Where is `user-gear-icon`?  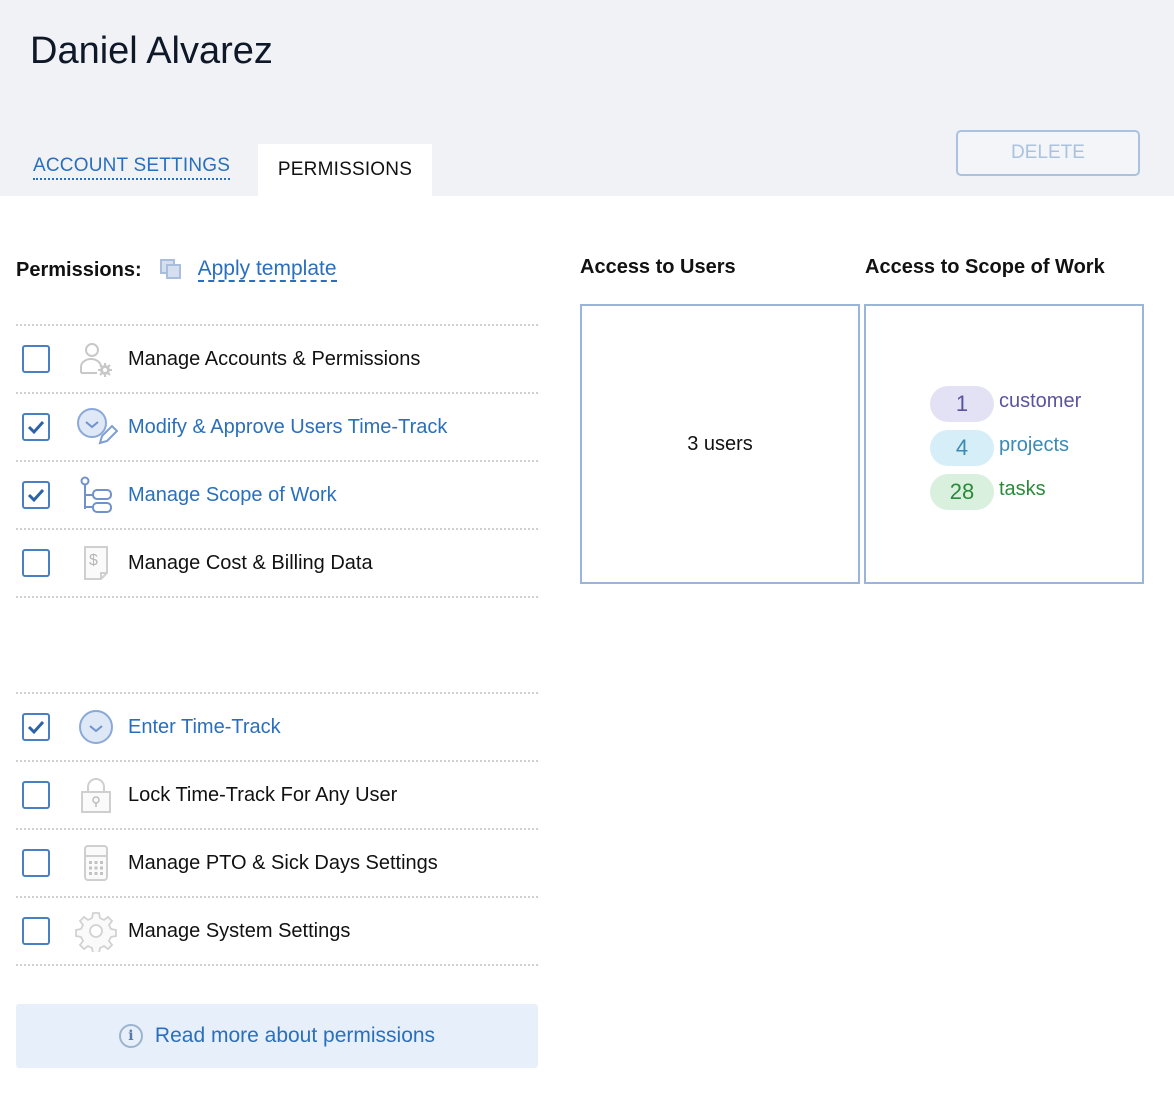
user-gear-icon is located at coordinates (96, 359).